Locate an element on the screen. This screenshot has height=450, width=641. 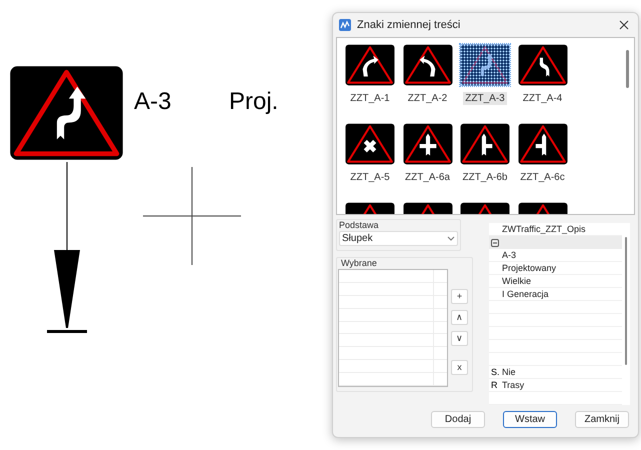
property-value: ZWTraffic_ZZT_Opis is located at coordinates (544, 229).